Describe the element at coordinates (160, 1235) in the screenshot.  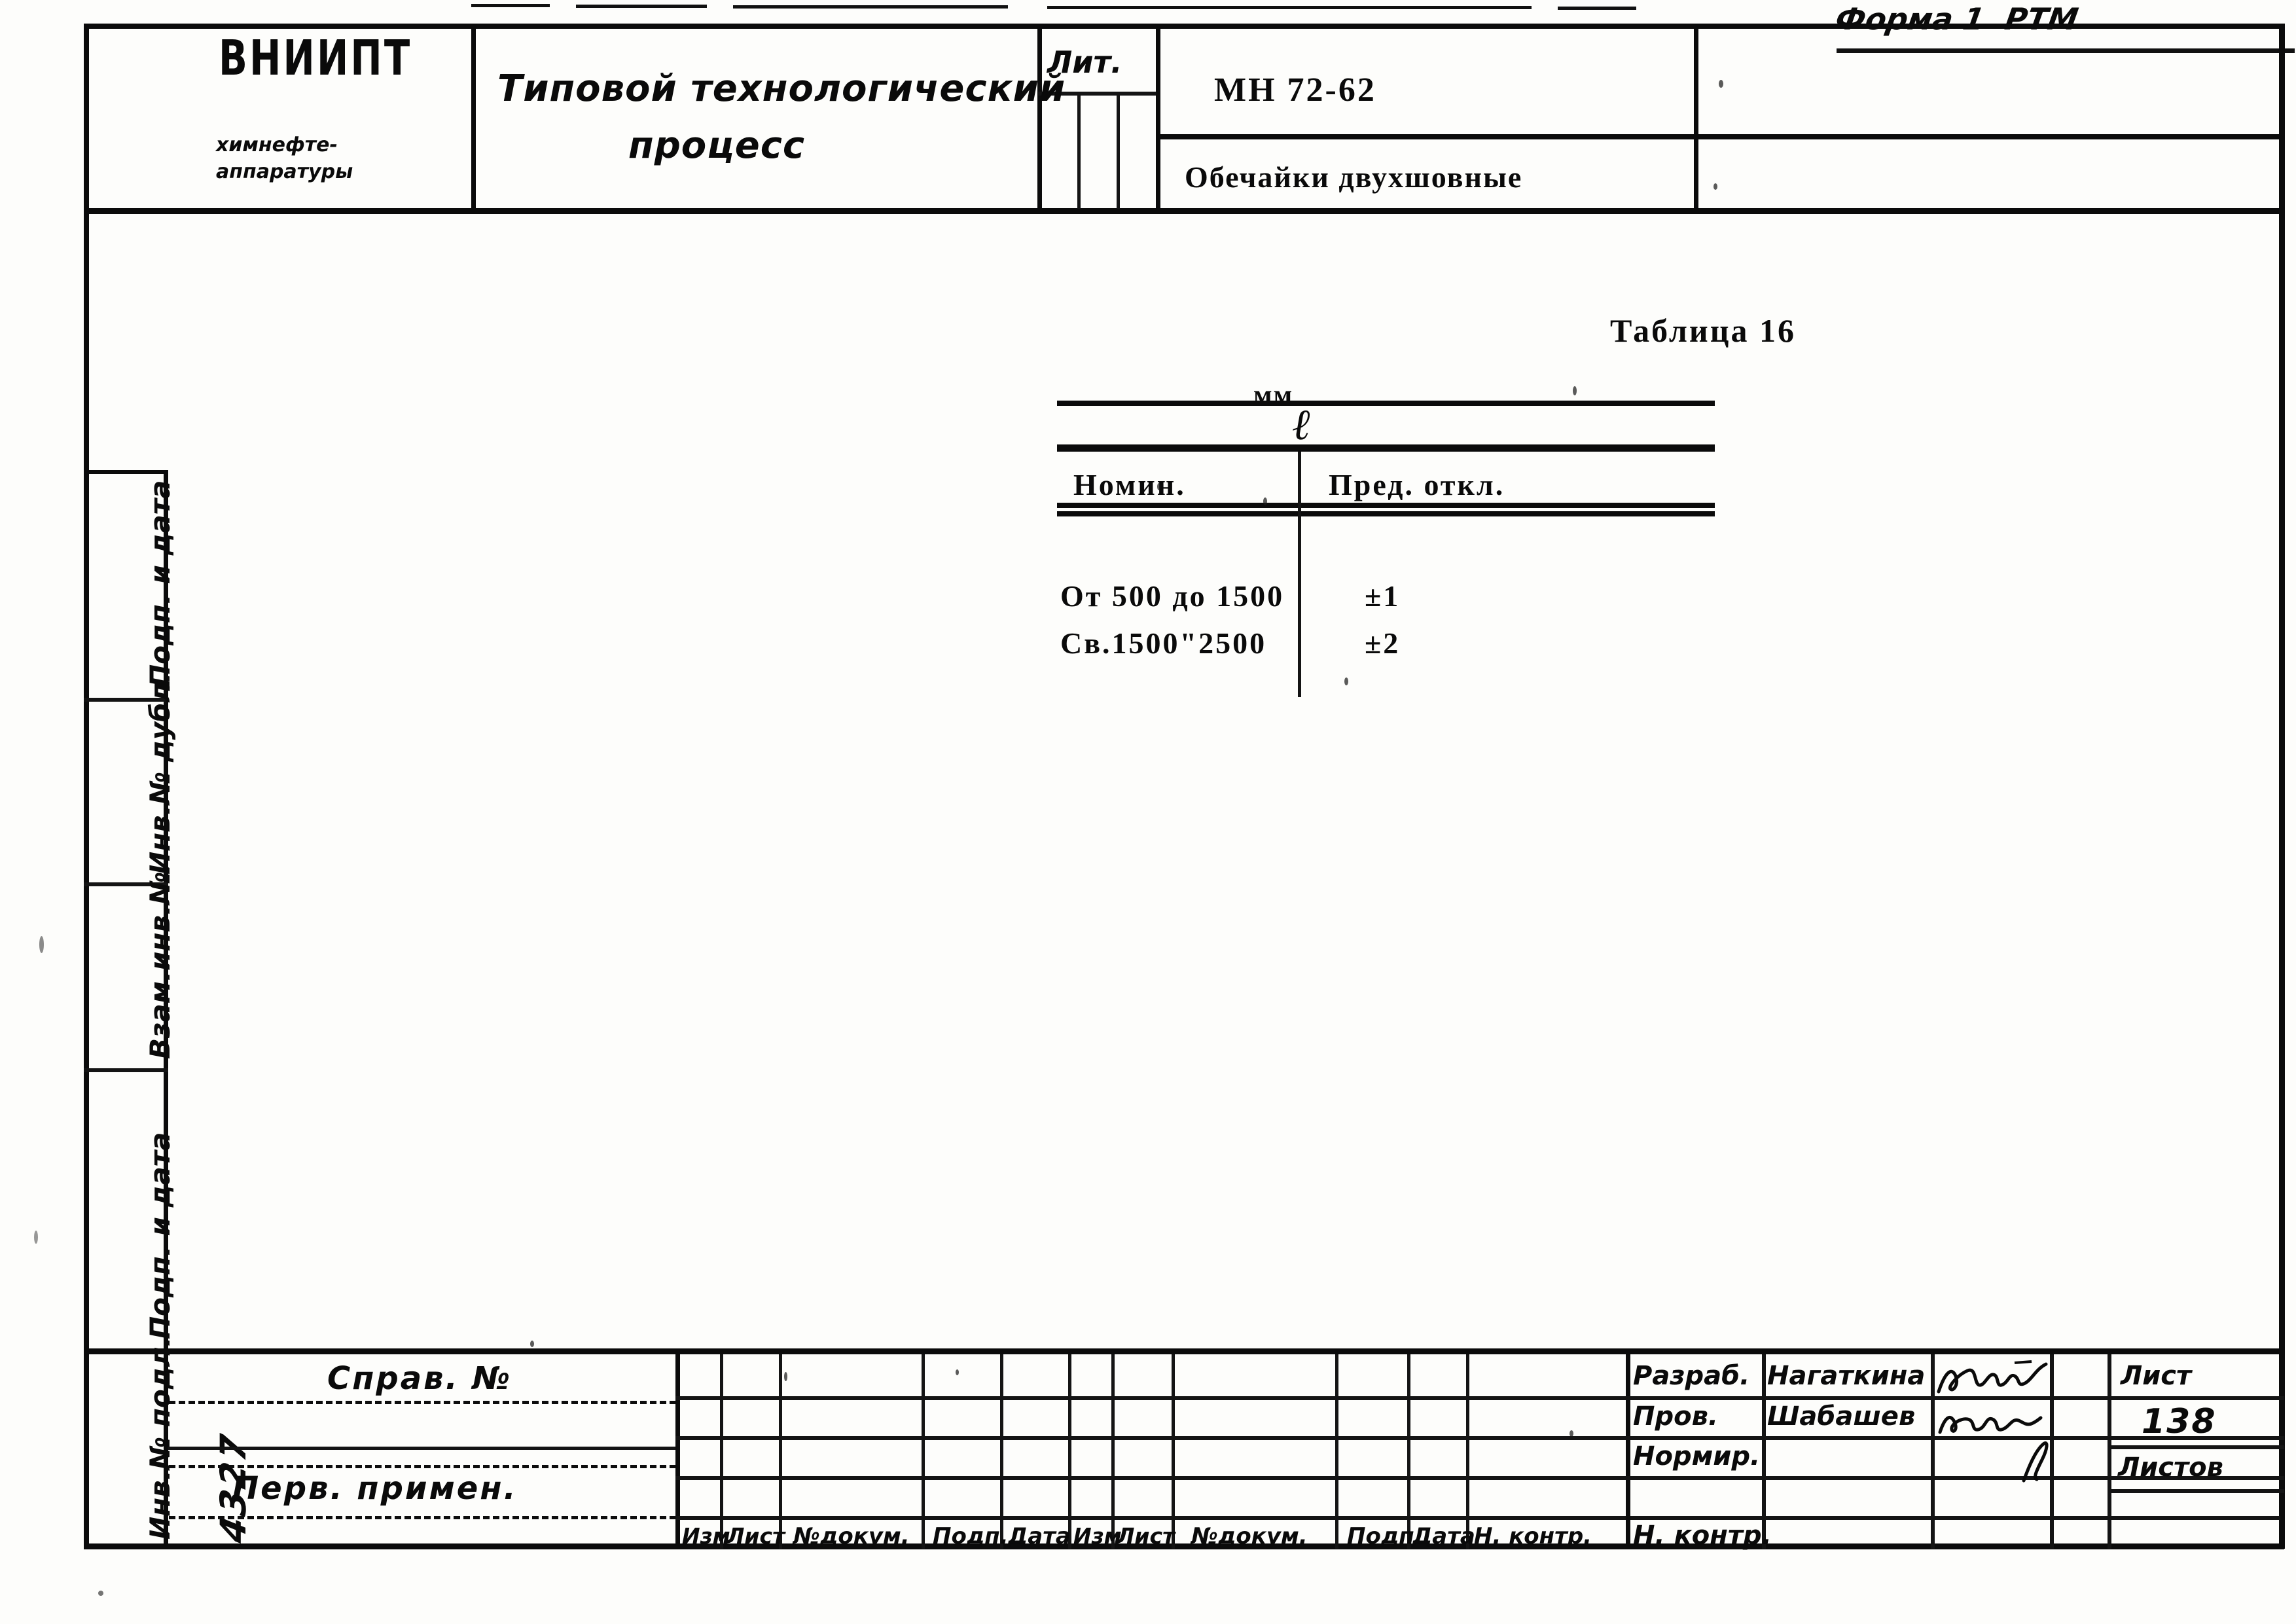
I see `margin-label-podp-data-2: Подп. и дата` at that location.